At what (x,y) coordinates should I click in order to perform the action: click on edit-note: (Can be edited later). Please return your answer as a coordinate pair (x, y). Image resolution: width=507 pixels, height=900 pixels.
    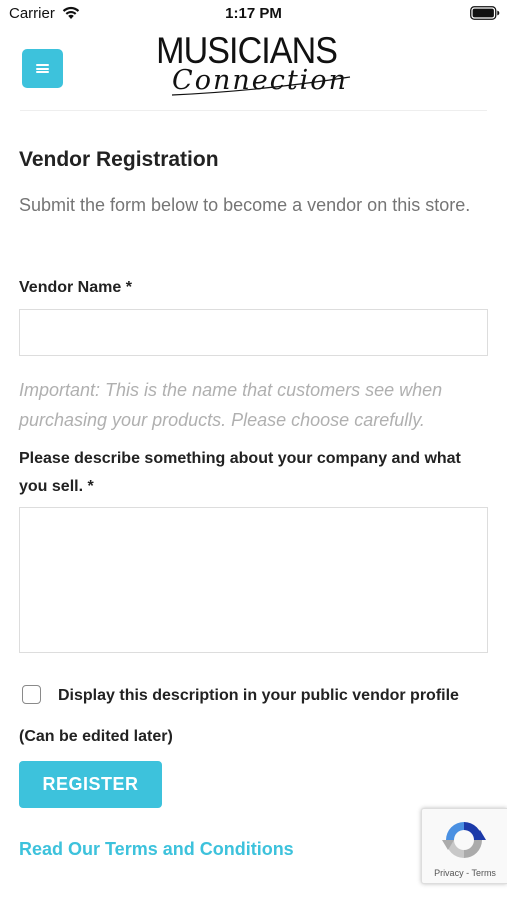
    Looking at the image, I should click on (96, 736).